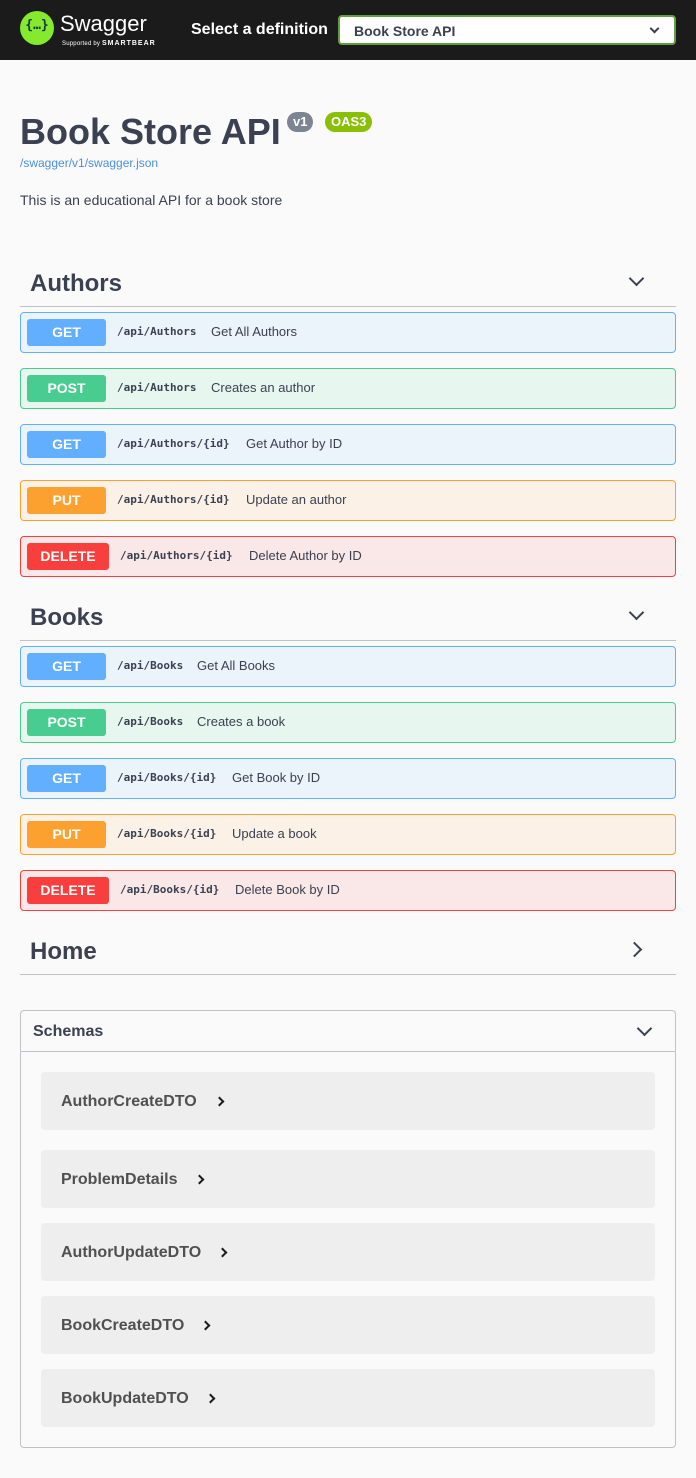 This screenshot has width=696, height=1478. Describe the element at coordinates (348, 1325) in the screenshot. I see `model-book-create-dto: BookCreateDTO` at that location.